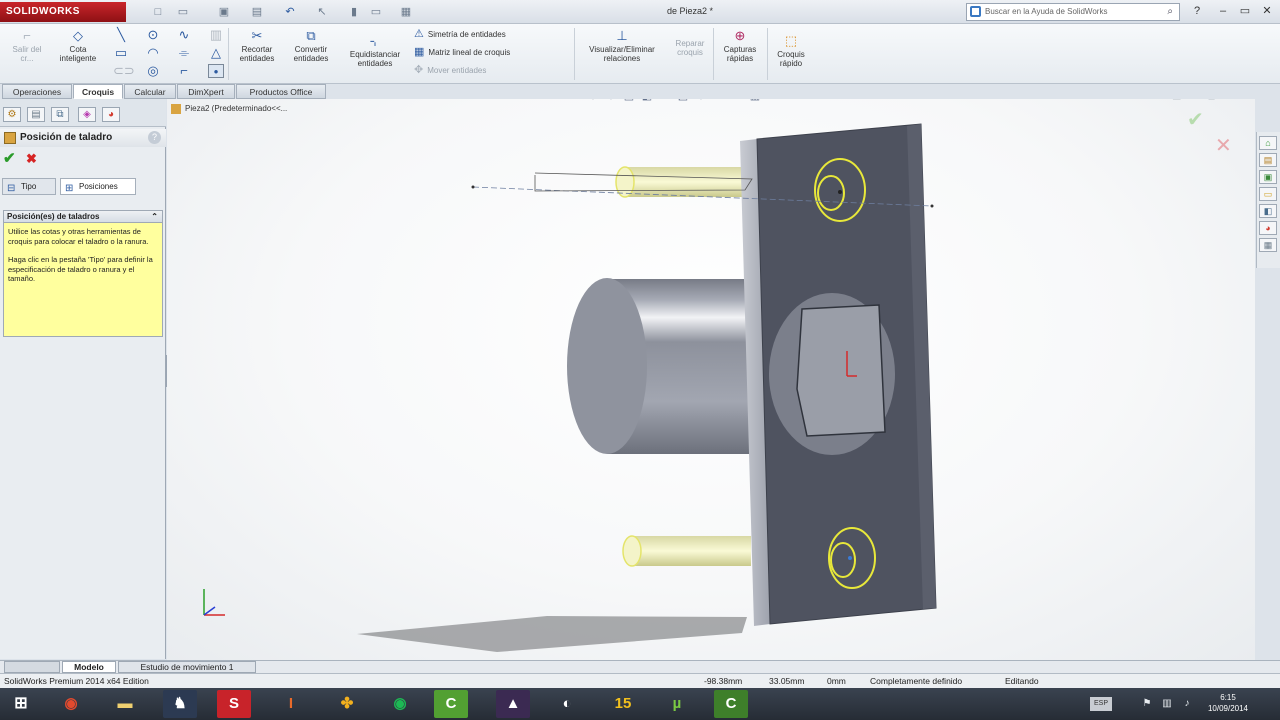  What do you see at coordinates (841, 370) in the screenshot?
I see `sketch-face` at bounding box center [841, 370].